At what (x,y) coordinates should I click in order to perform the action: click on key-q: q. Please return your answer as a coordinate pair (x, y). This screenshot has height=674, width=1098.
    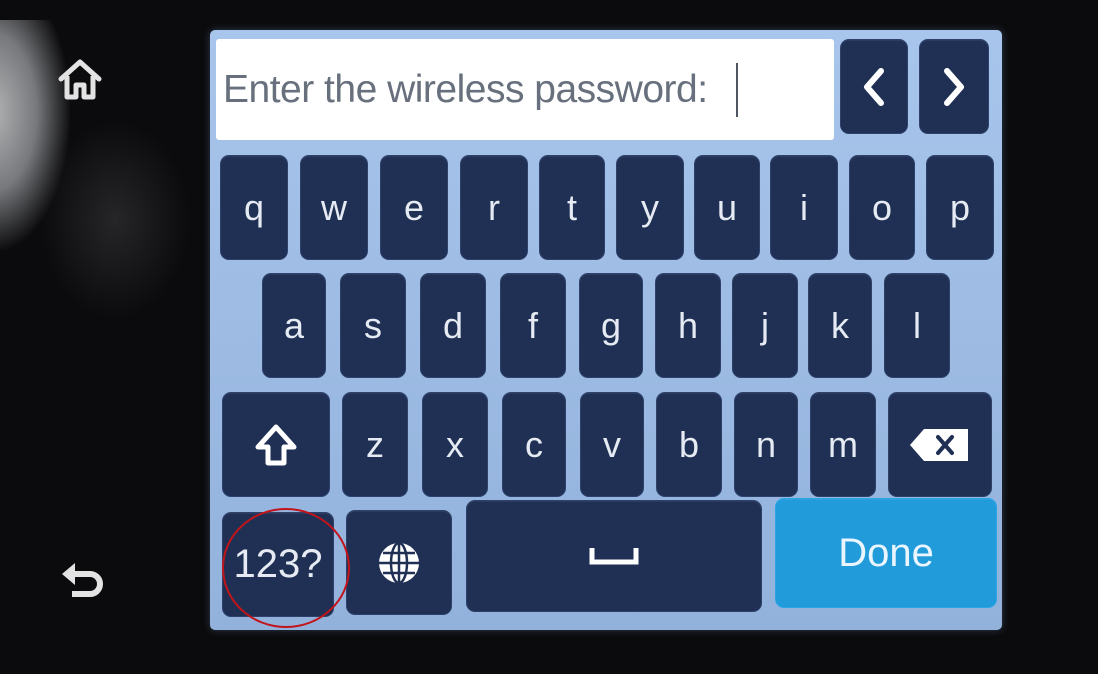
    Looking at the image, I should click on (254, 207).